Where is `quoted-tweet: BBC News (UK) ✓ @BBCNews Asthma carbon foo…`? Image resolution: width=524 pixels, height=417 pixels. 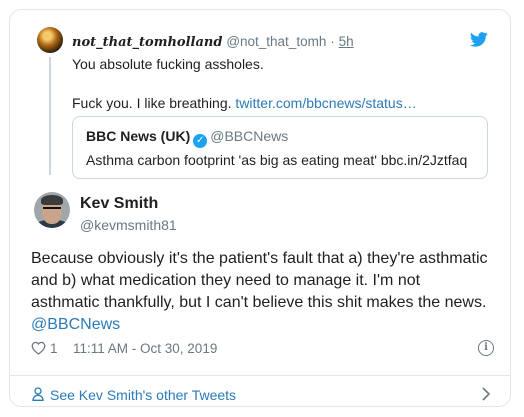
quoted-tweet: BBC News (UK) ✓ @BBCNews Asthma carbon foo… is located at coordinates (280, 147).